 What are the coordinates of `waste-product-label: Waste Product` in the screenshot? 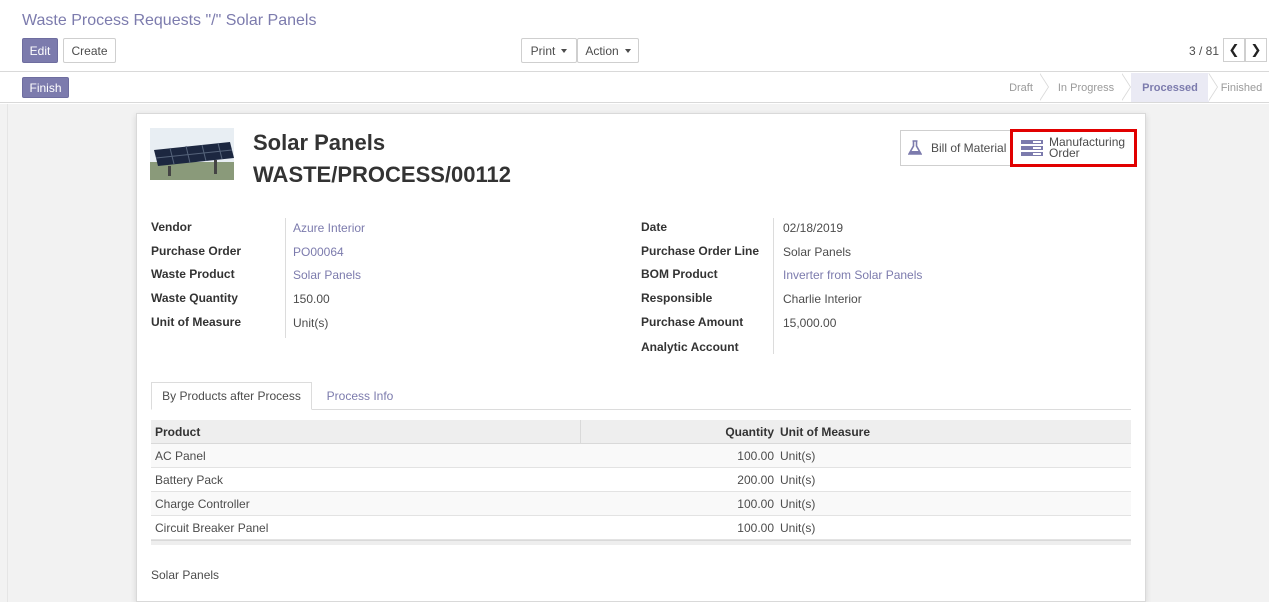 It's located at (193, 274).